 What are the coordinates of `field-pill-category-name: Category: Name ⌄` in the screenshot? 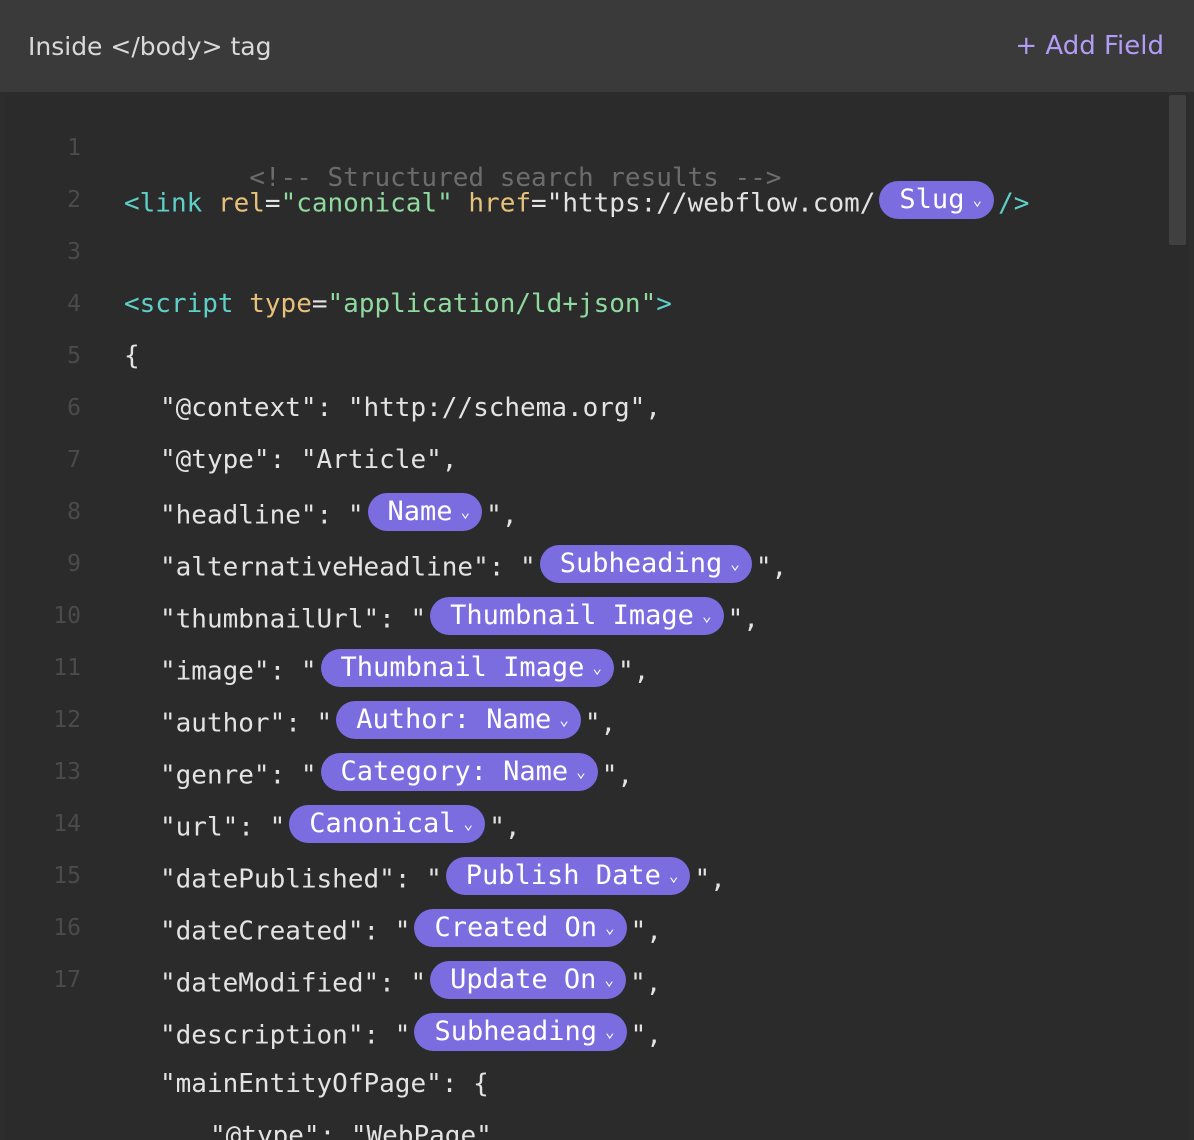 It's located at (459, 772).